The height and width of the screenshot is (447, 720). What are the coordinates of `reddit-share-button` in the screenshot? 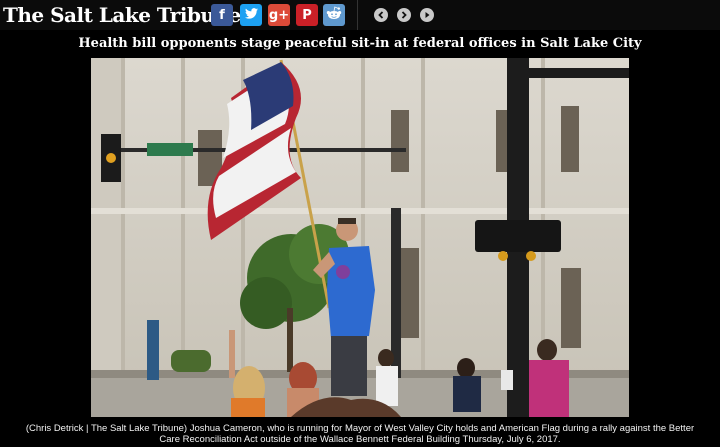 It's located at (334, 15).